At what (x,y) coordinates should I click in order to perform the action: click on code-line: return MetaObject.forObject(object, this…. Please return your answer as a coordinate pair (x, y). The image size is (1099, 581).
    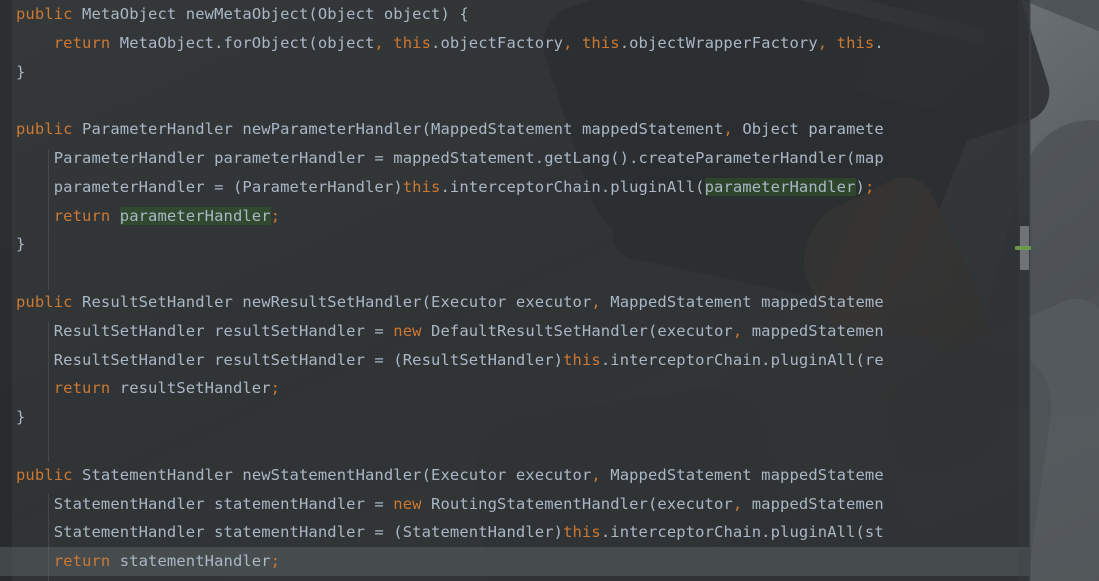
    Looking at the image, I should click on (515, 43).